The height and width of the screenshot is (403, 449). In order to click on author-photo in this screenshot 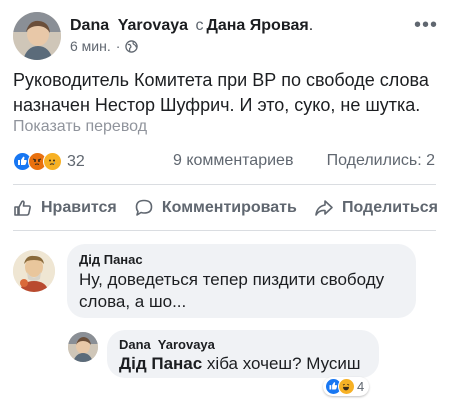, I will do `click(37, 36)`.